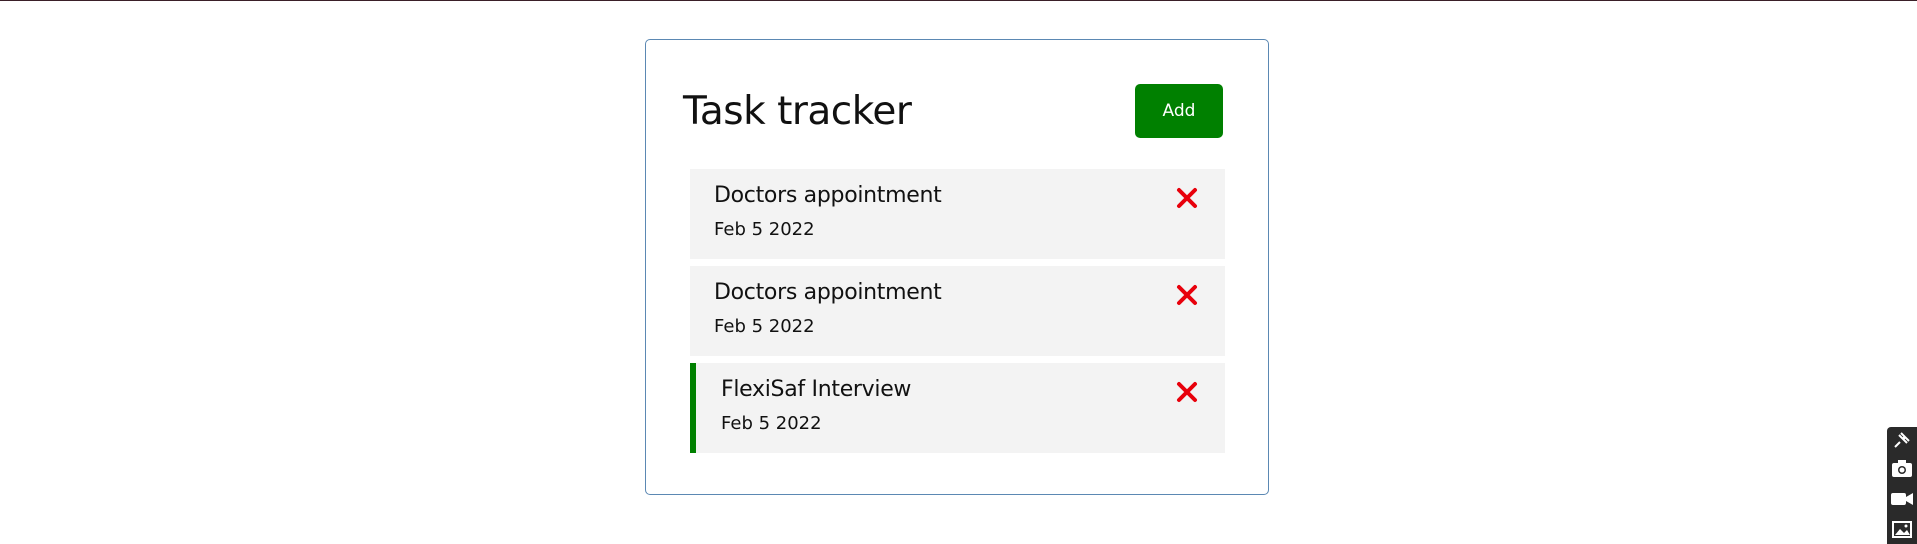  What do you see at coordinates (1902, 499) in the screenshot?
I see `video-icon` at bounding box center [1902, 499].